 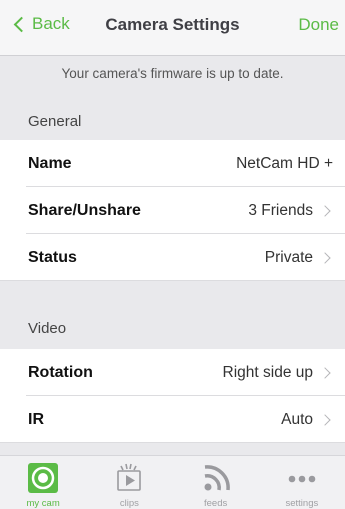 What do you see at coordinates (129, 477) in the screenshot?
I see `clips-icon` at bounding box center [129, 477].